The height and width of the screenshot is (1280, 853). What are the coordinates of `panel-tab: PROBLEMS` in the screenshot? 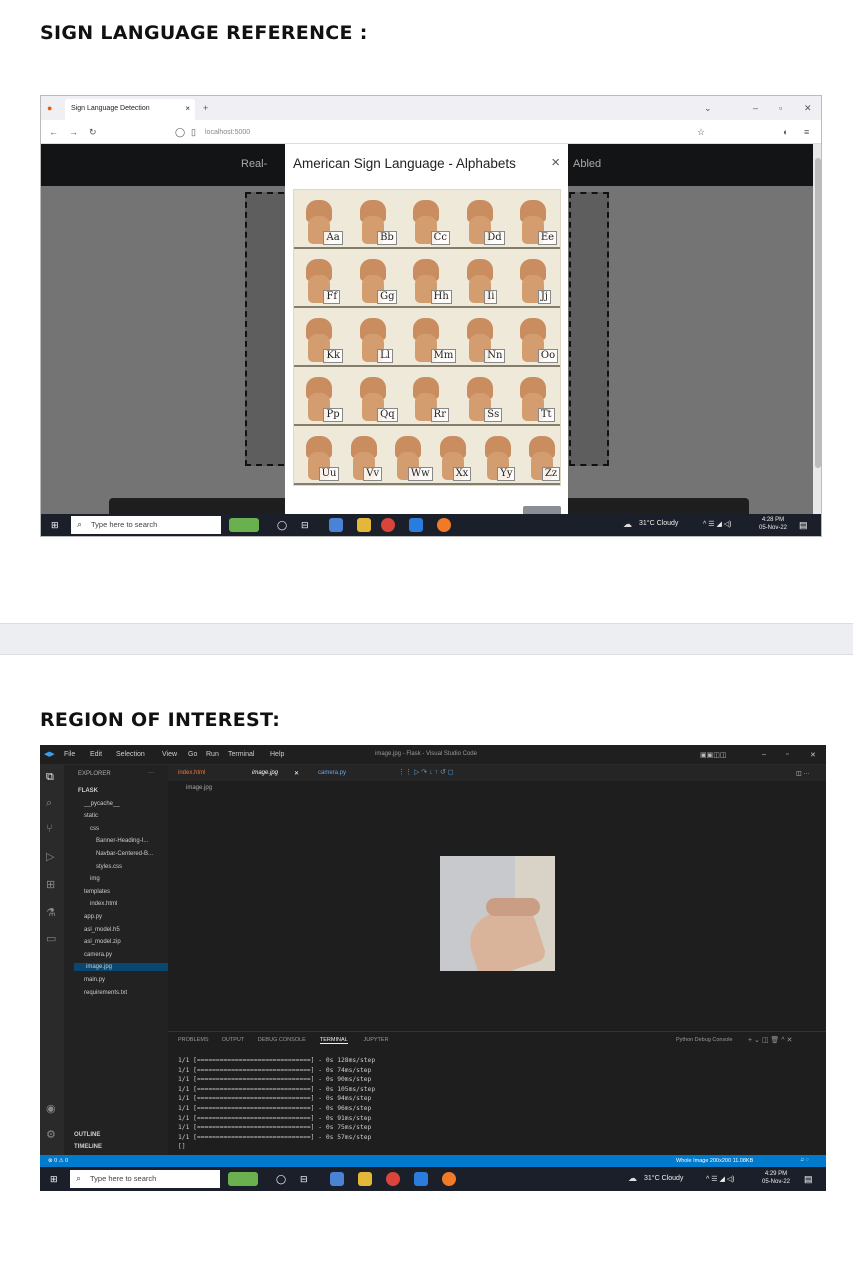 It's located at (193, 1040).